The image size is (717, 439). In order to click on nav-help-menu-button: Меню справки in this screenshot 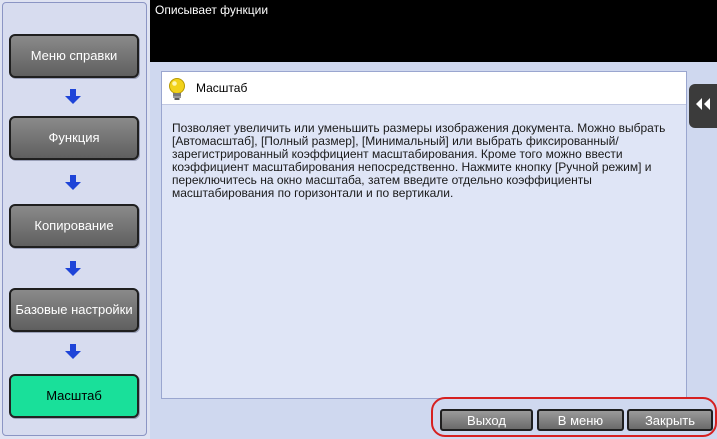, I will do `click(74, 56)`.